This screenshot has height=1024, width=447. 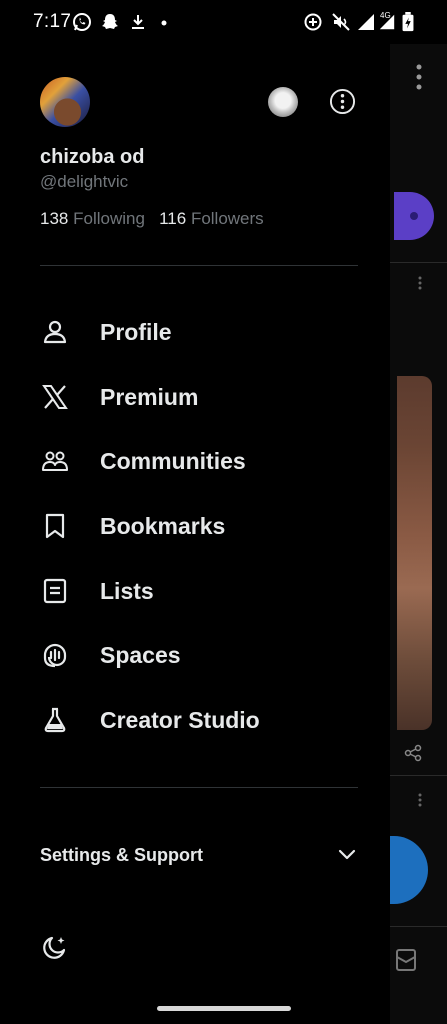 I want to click on menu-item-premium: Premium, so click(x=205, y=397).